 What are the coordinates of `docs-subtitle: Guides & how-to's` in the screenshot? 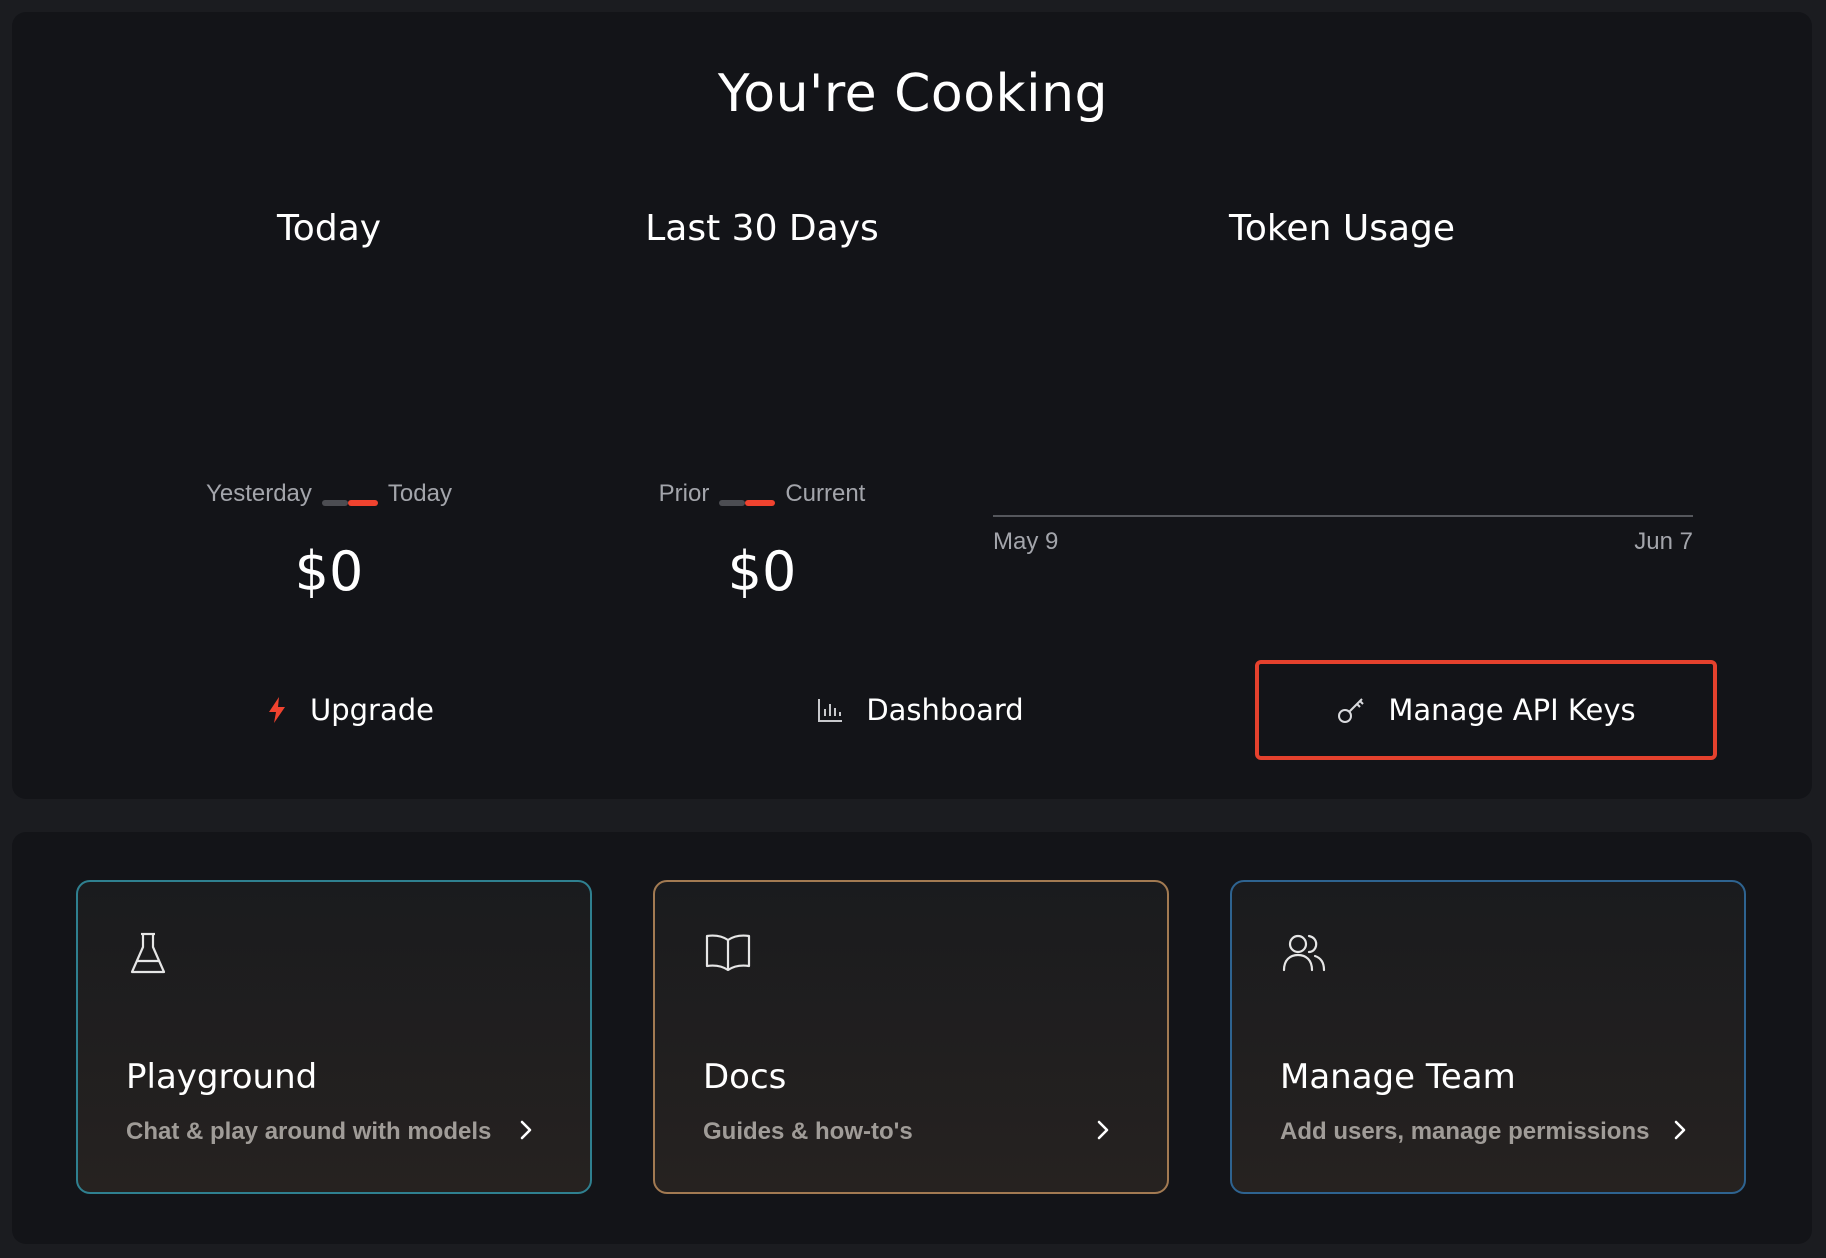 It's located at (808, 1131).